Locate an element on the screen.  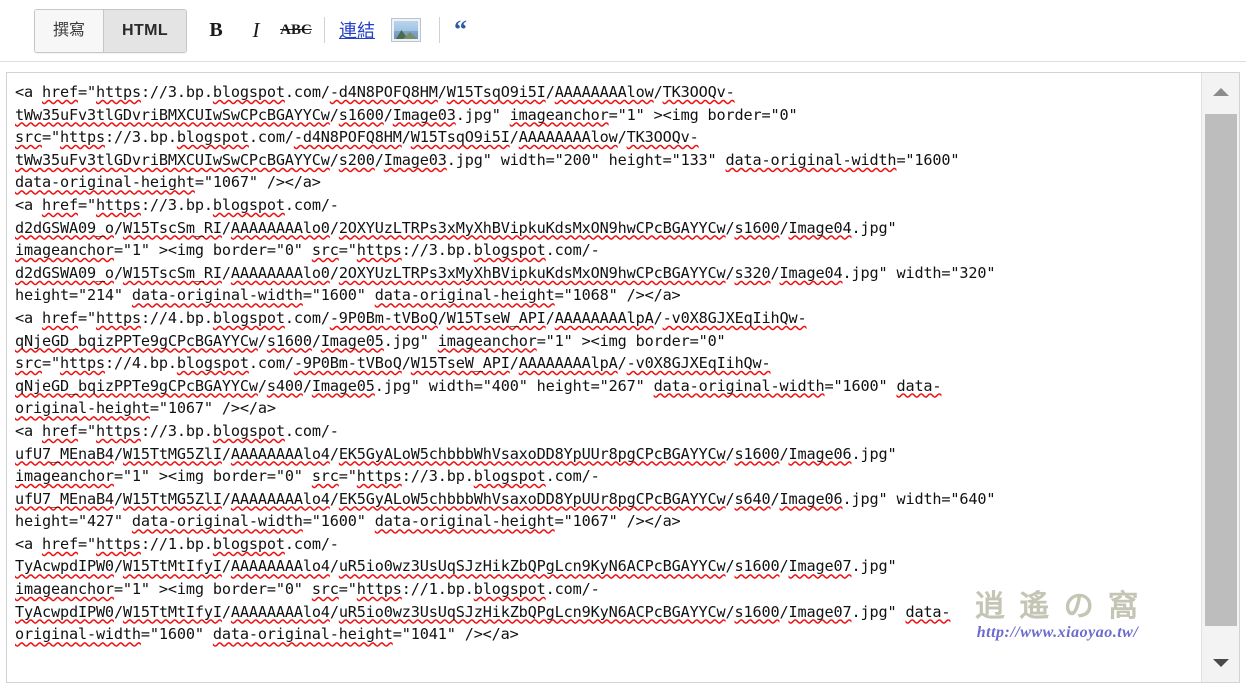
link-button: 連結 is located at coordinates (357, 30).